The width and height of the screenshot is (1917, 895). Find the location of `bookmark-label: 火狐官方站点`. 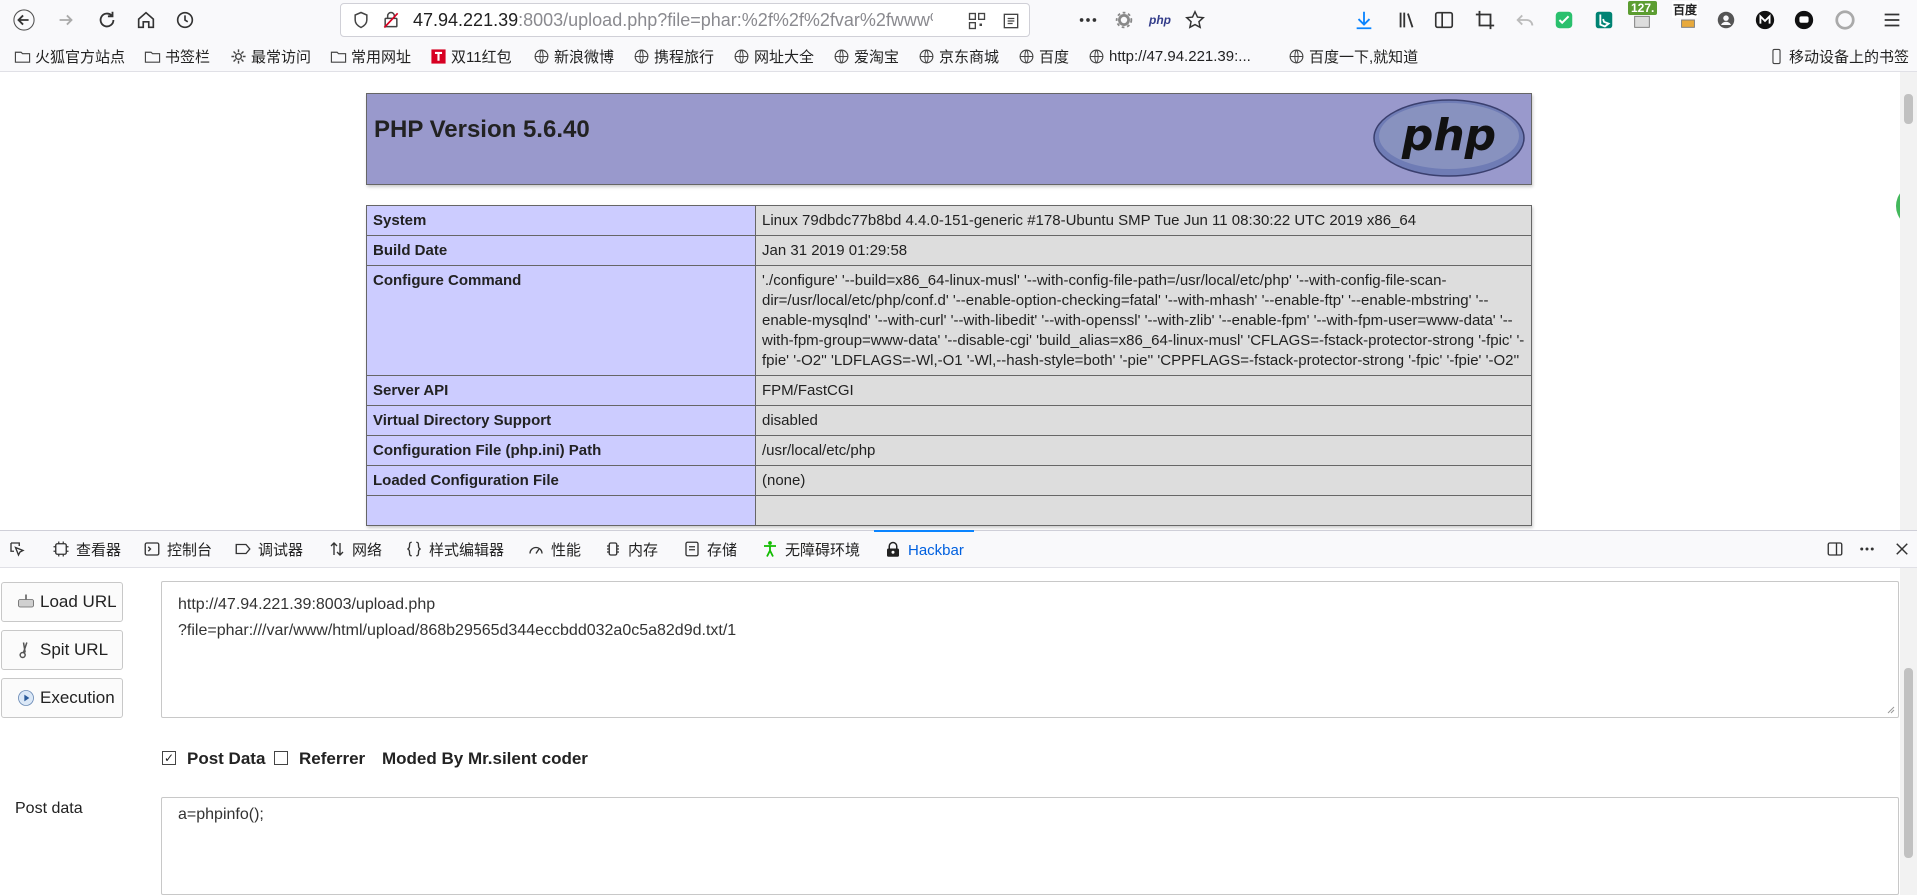

bookmark-label: 火狐官方站点 is located at coordinates (80, 57).